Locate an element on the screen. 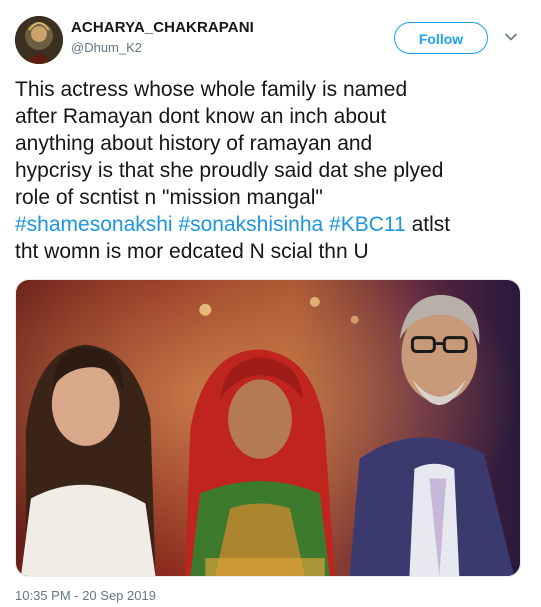 This screenshot has width=541, height=607. follow-button: Follow is located at coordinates (441, 38).